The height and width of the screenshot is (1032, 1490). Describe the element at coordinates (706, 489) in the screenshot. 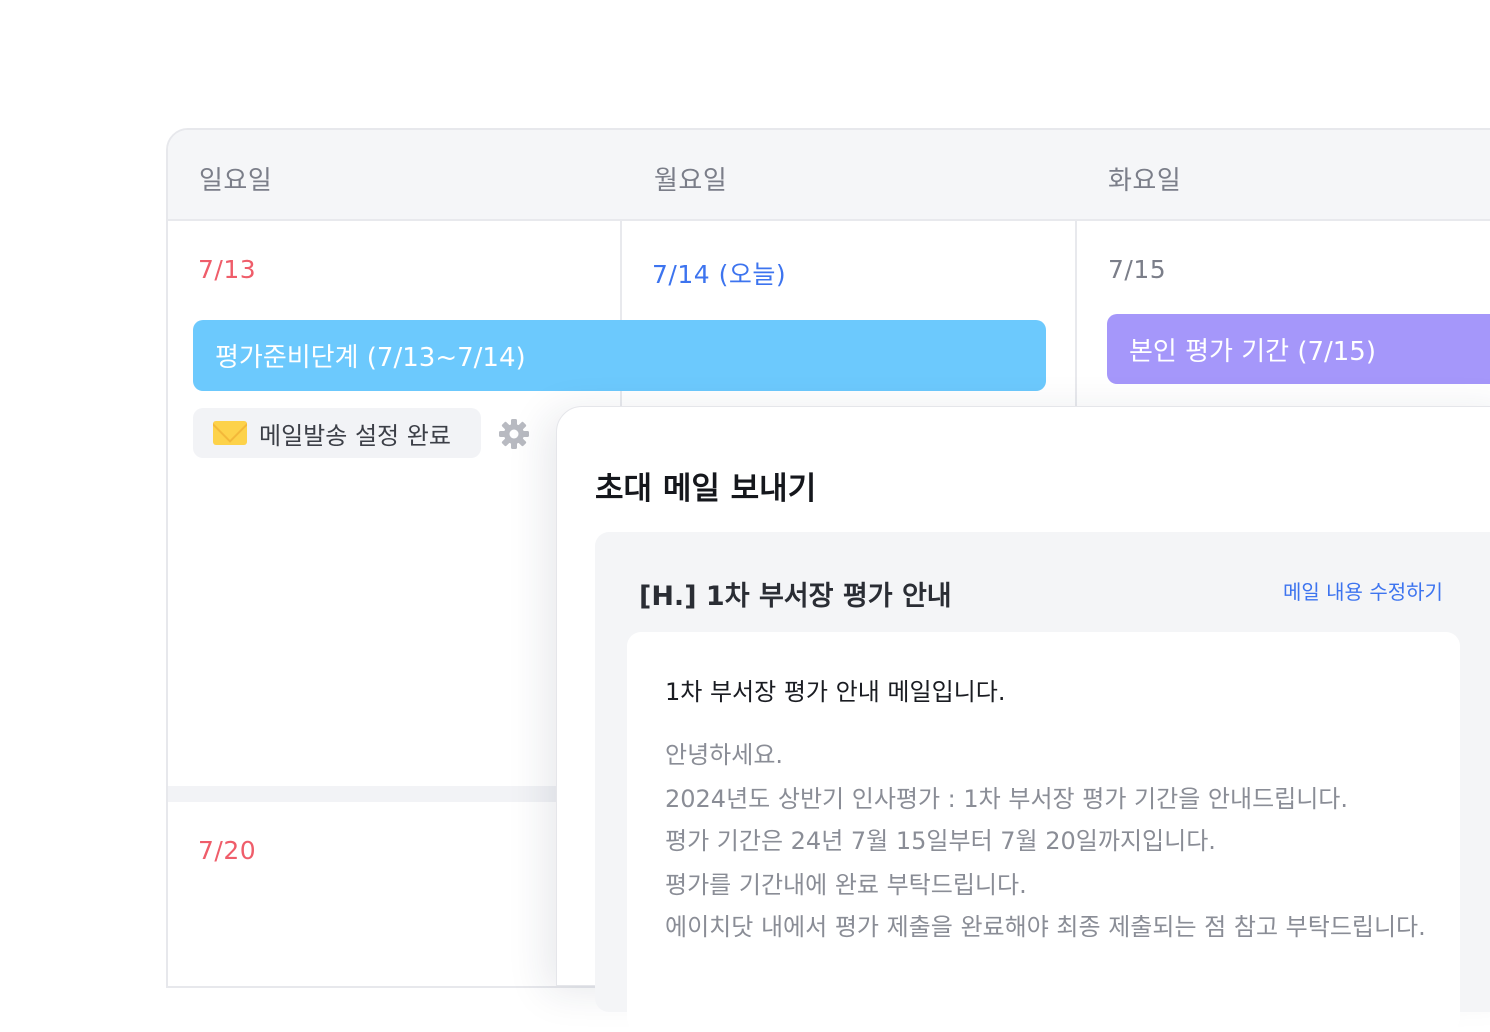

I see `modal-title: 초대 메일 보내기` at that location.